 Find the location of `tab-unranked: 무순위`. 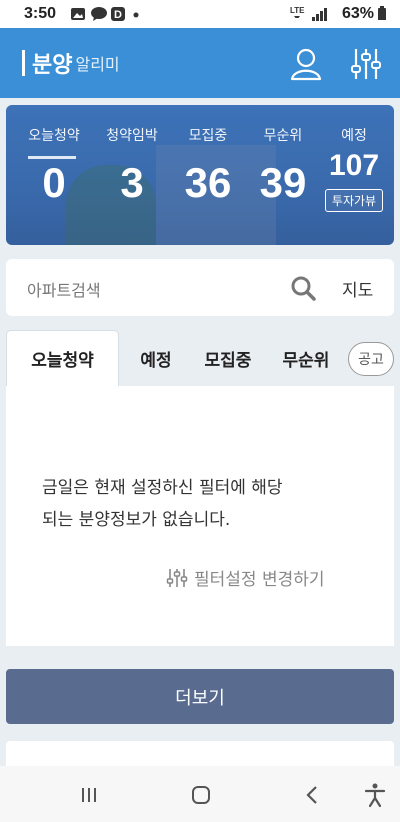

tab-unranked: 무순위 is located at coordinates (306, 358).